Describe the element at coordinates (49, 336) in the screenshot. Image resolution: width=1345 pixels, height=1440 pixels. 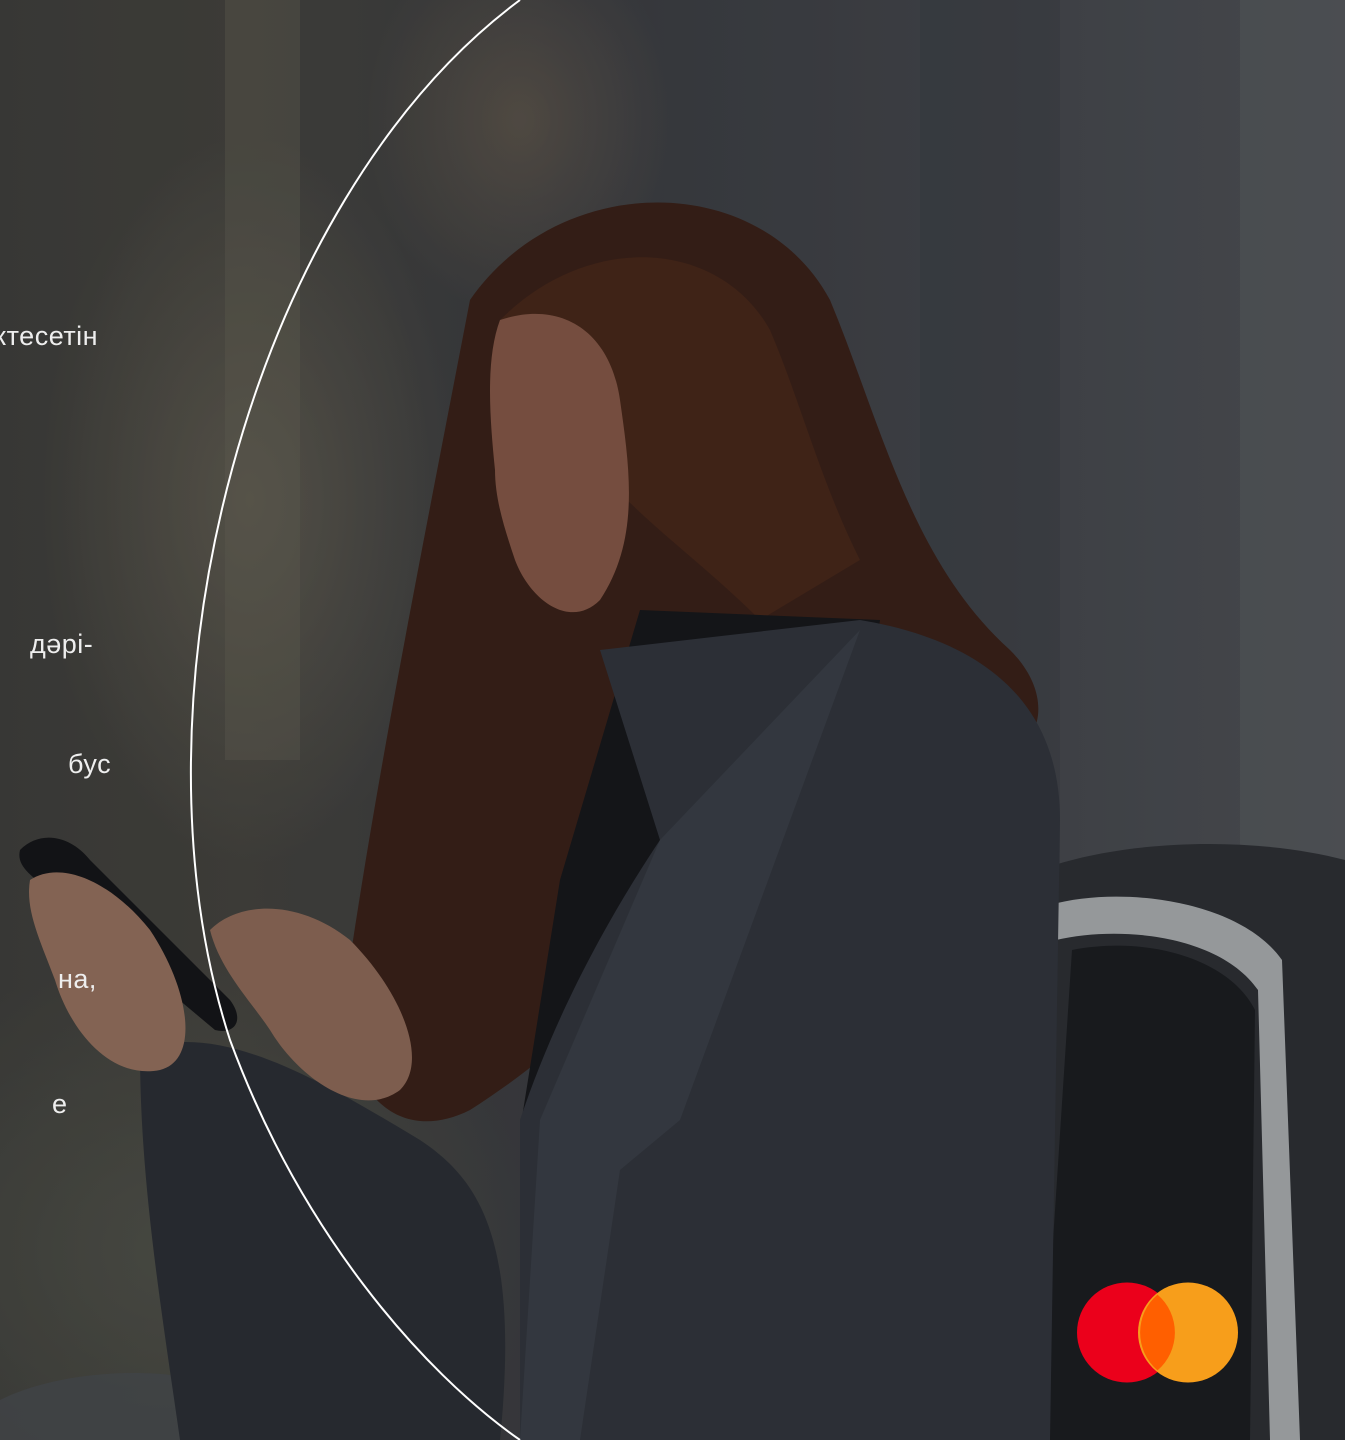
I see `text-fragment-1: ктесетін` at that location.